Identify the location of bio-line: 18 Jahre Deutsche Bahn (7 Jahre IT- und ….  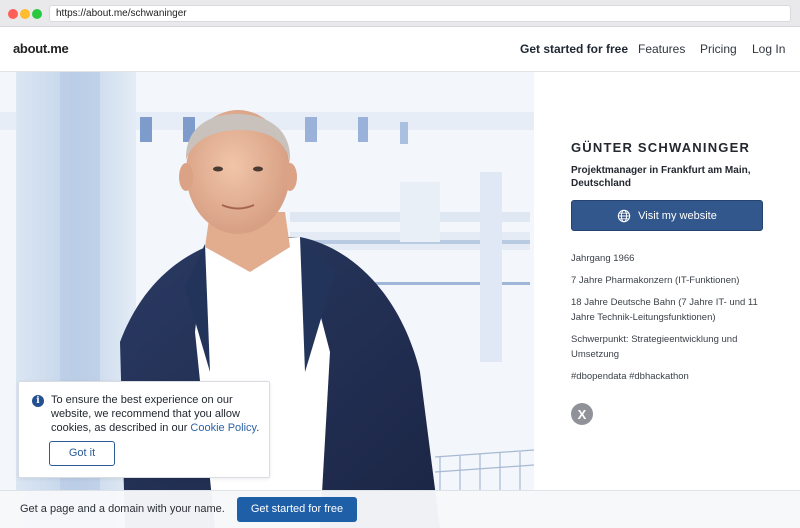
(664, 310).